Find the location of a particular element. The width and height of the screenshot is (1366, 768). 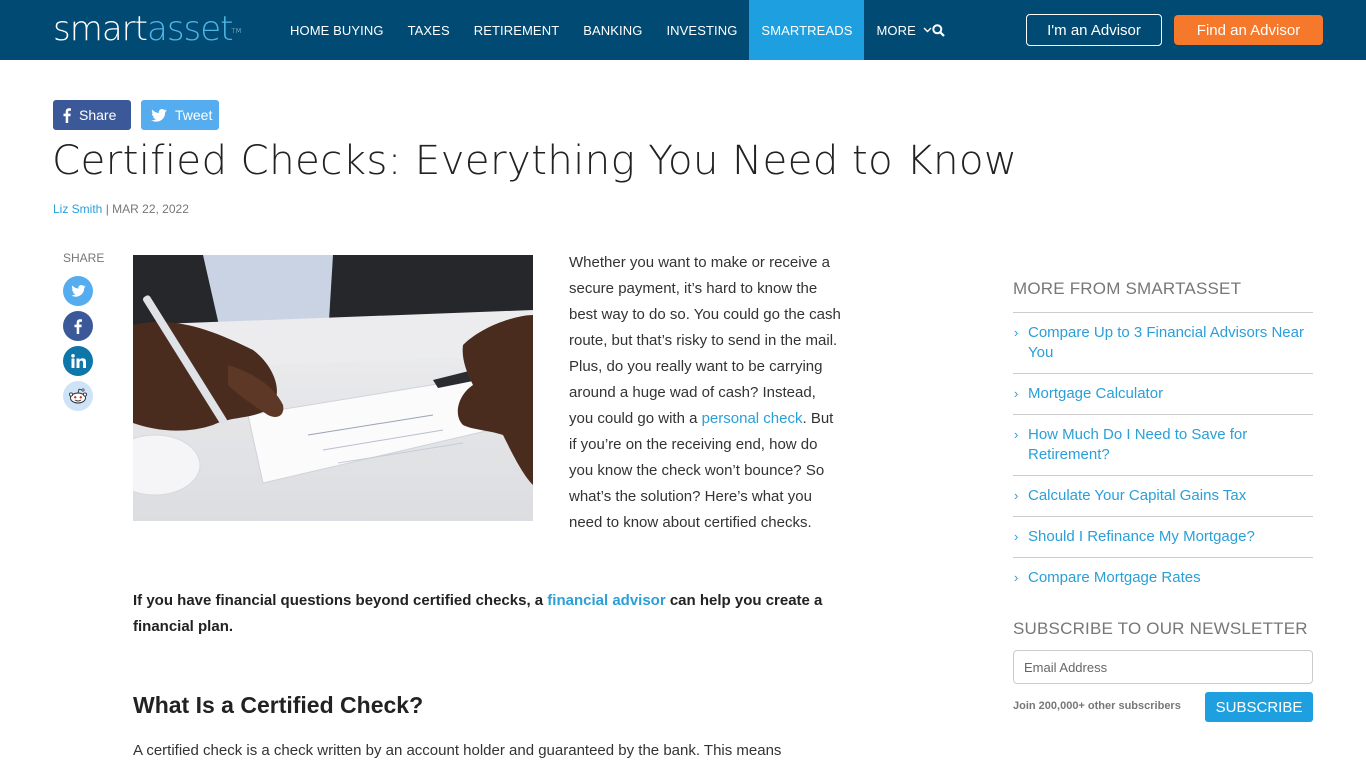

byline: Liz Smith | MAR 22, 2022 is located at coordinates (121, 209).